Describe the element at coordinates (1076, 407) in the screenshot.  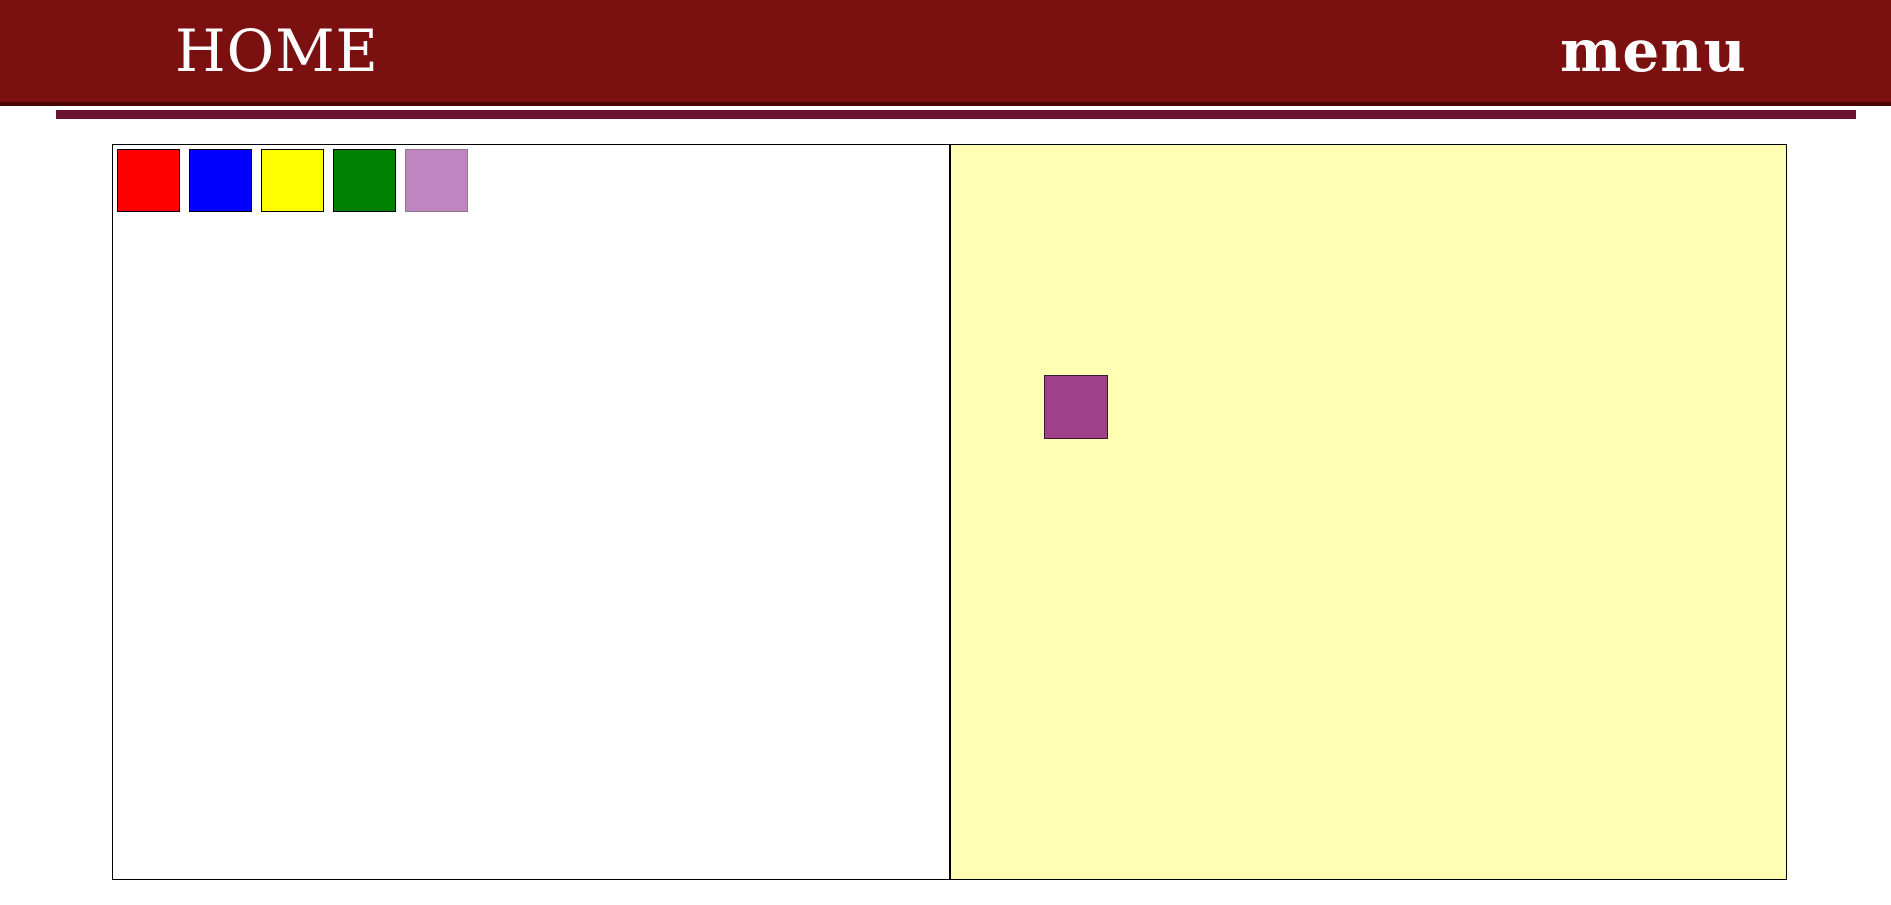
I see `placed-purple-square` at that location.